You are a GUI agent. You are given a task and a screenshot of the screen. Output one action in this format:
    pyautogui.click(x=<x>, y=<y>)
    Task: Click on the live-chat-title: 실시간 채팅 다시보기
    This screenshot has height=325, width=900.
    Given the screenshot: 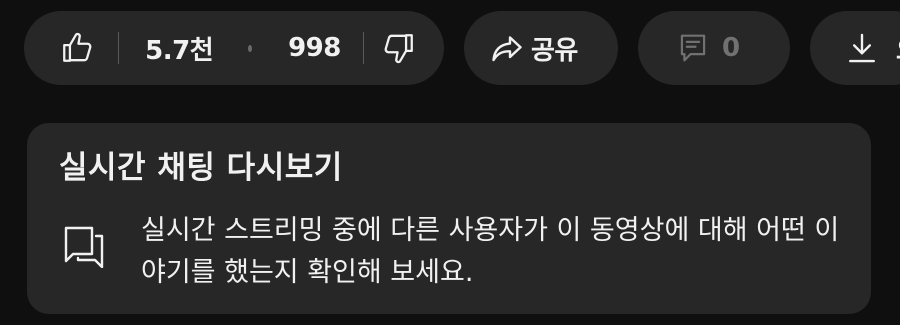 What is the action you would take?
    pyautogui.click(x=201, y=168)
    